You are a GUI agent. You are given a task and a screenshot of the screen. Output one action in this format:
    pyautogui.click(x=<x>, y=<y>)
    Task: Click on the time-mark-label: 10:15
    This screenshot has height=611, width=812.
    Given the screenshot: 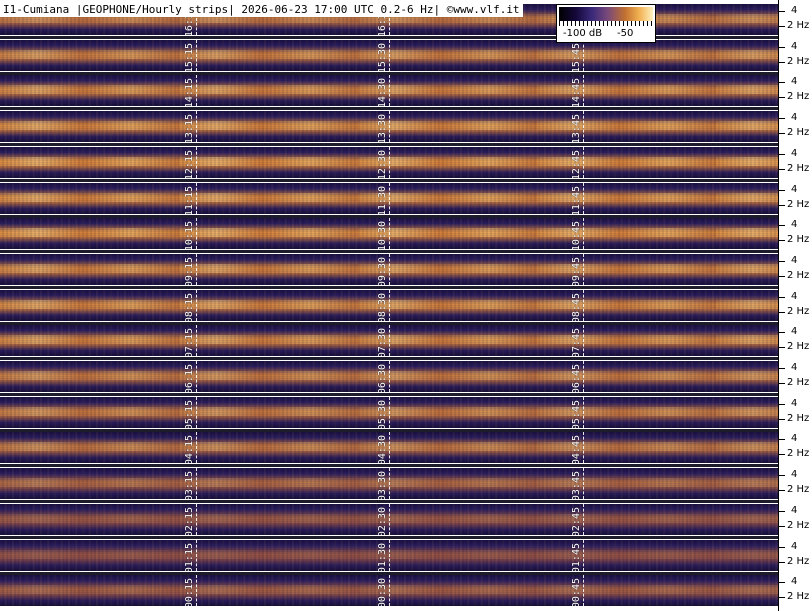 What is the action you would take?
    pyautogui.click(x=189, y=235)
    